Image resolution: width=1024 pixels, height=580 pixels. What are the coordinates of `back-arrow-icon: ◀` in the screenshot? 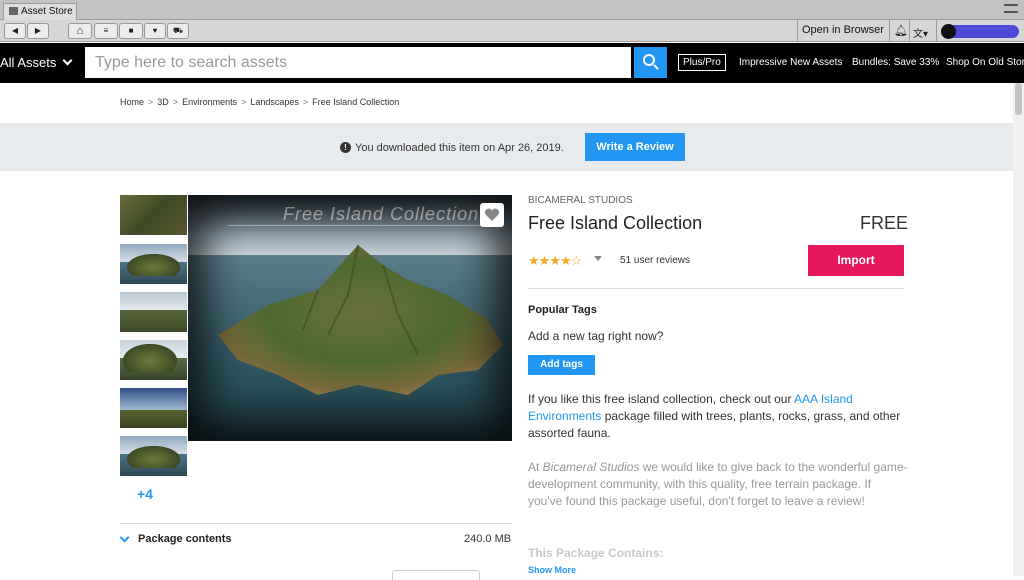 It's located at (15, 30).